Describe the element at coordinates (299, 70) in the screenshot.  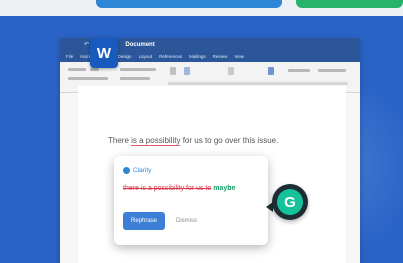
I see `editor-button` at that location.